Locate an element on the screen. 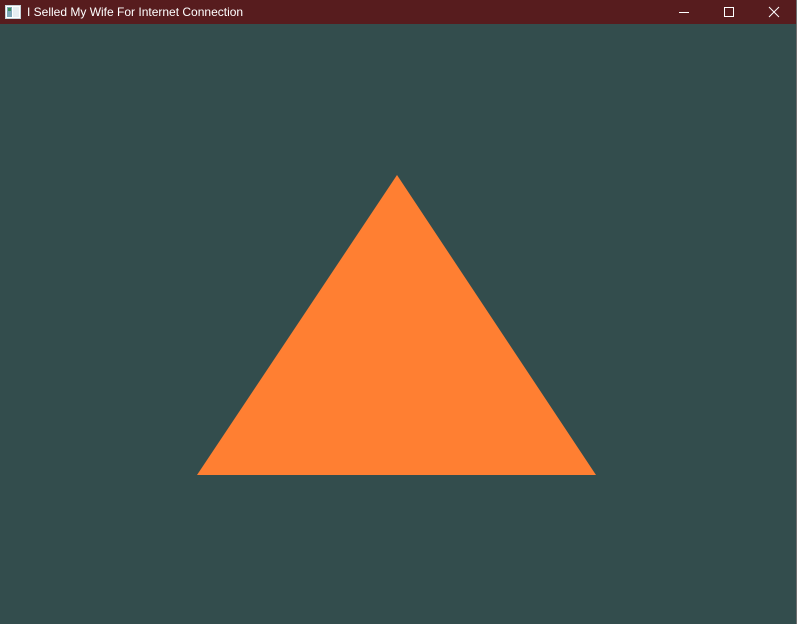 The height and width of the screenshot is (624, 798). maximize-icon is located at coordinates (728, 12).